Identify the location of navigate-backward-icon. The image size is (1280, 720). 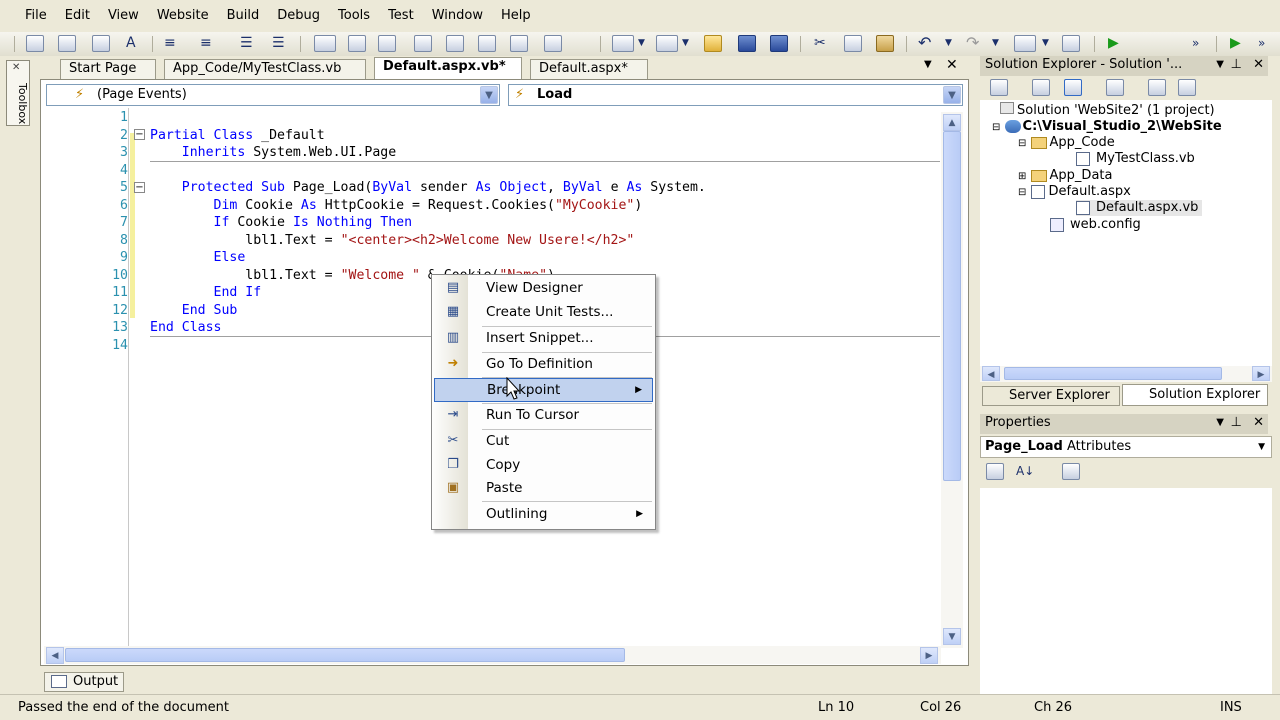
(1025, 43).